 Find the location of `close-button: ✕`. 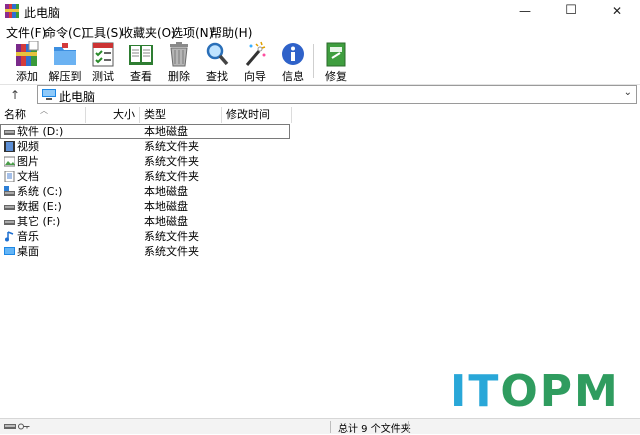

close-button: ✕ is located at coordinates (617, 11).